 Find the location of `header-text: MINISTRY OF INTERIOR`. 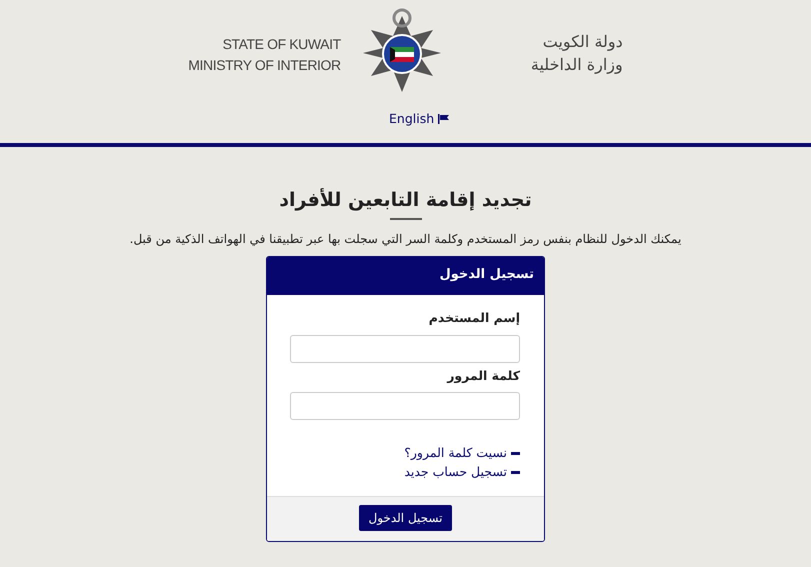

header-text: MINISTRY OF INTERIOR is located at coordinates (264, 65).